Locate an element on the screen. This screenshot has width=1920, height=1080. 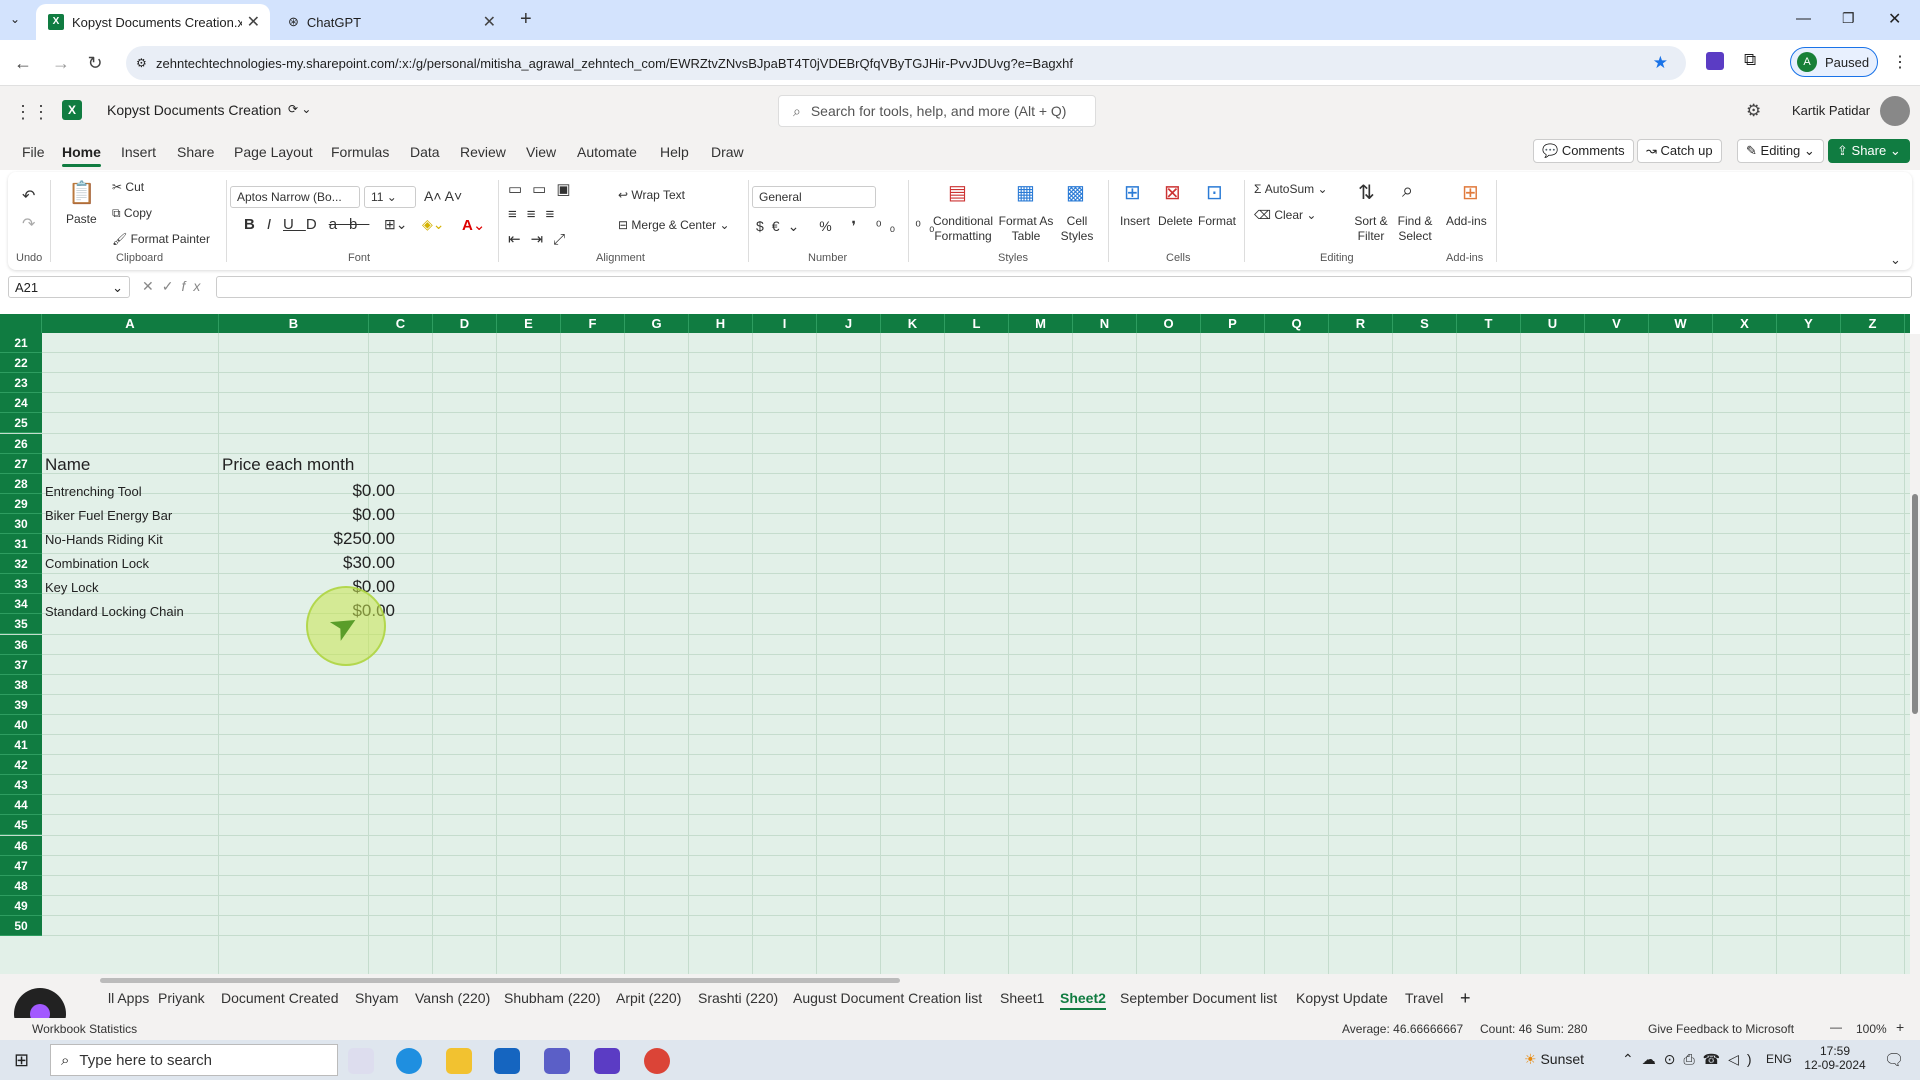
row-header-46: 46 is located at coordinates (21, 845).